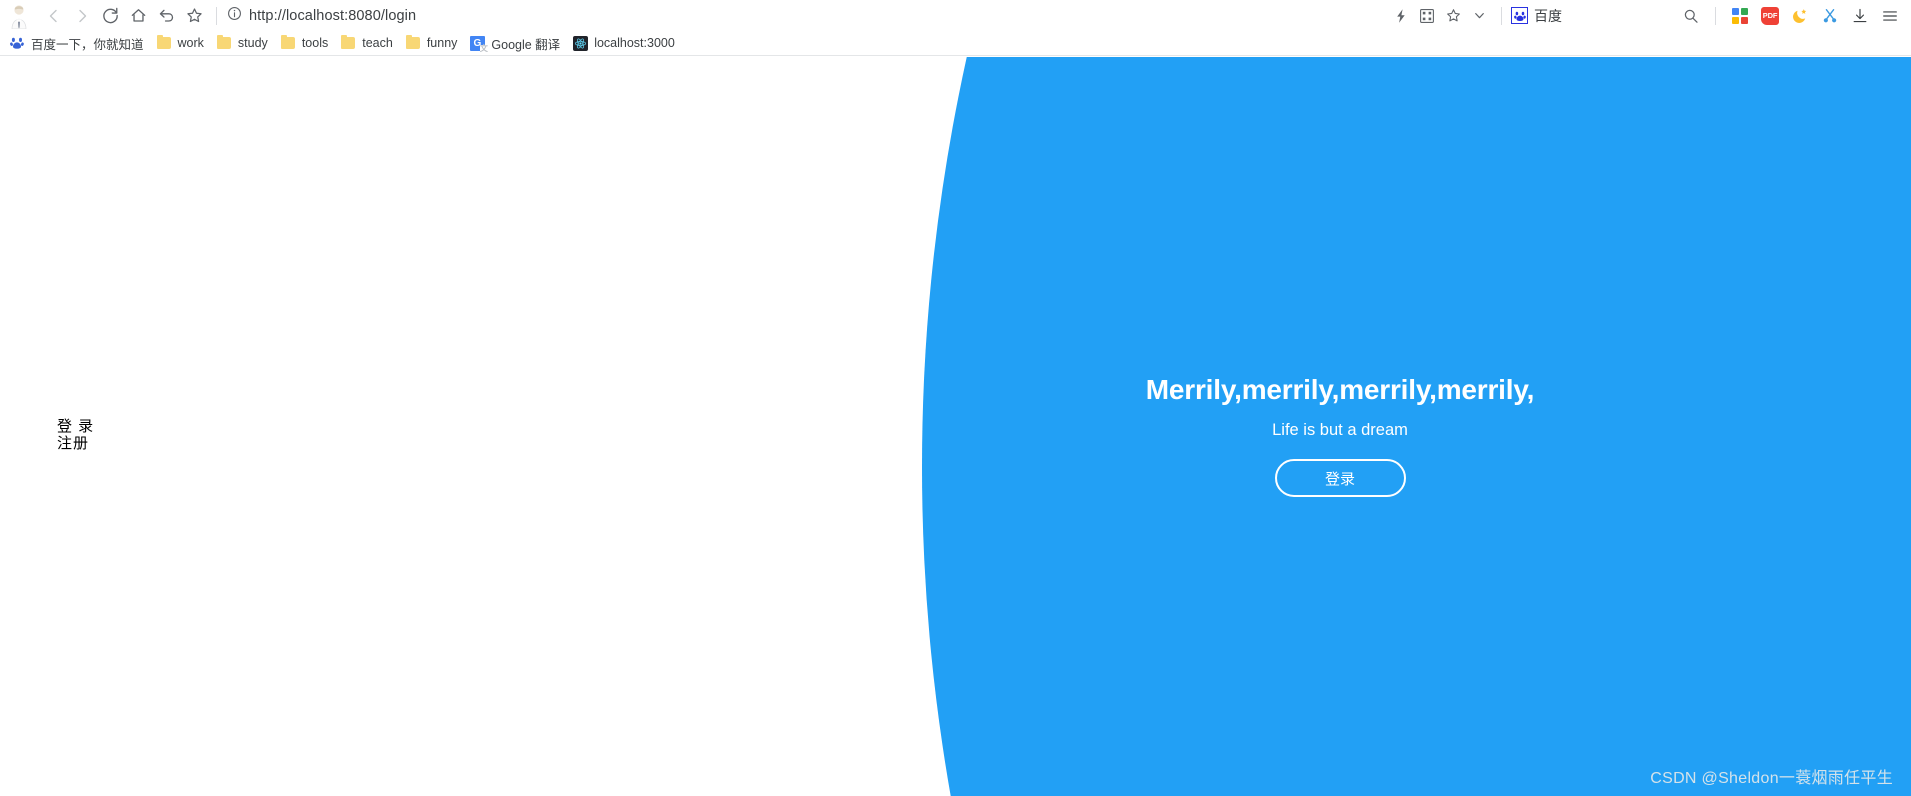  Describe the element at coordinates (252, 43) in the screenshot. I see `bookmark-label: study` at that location.